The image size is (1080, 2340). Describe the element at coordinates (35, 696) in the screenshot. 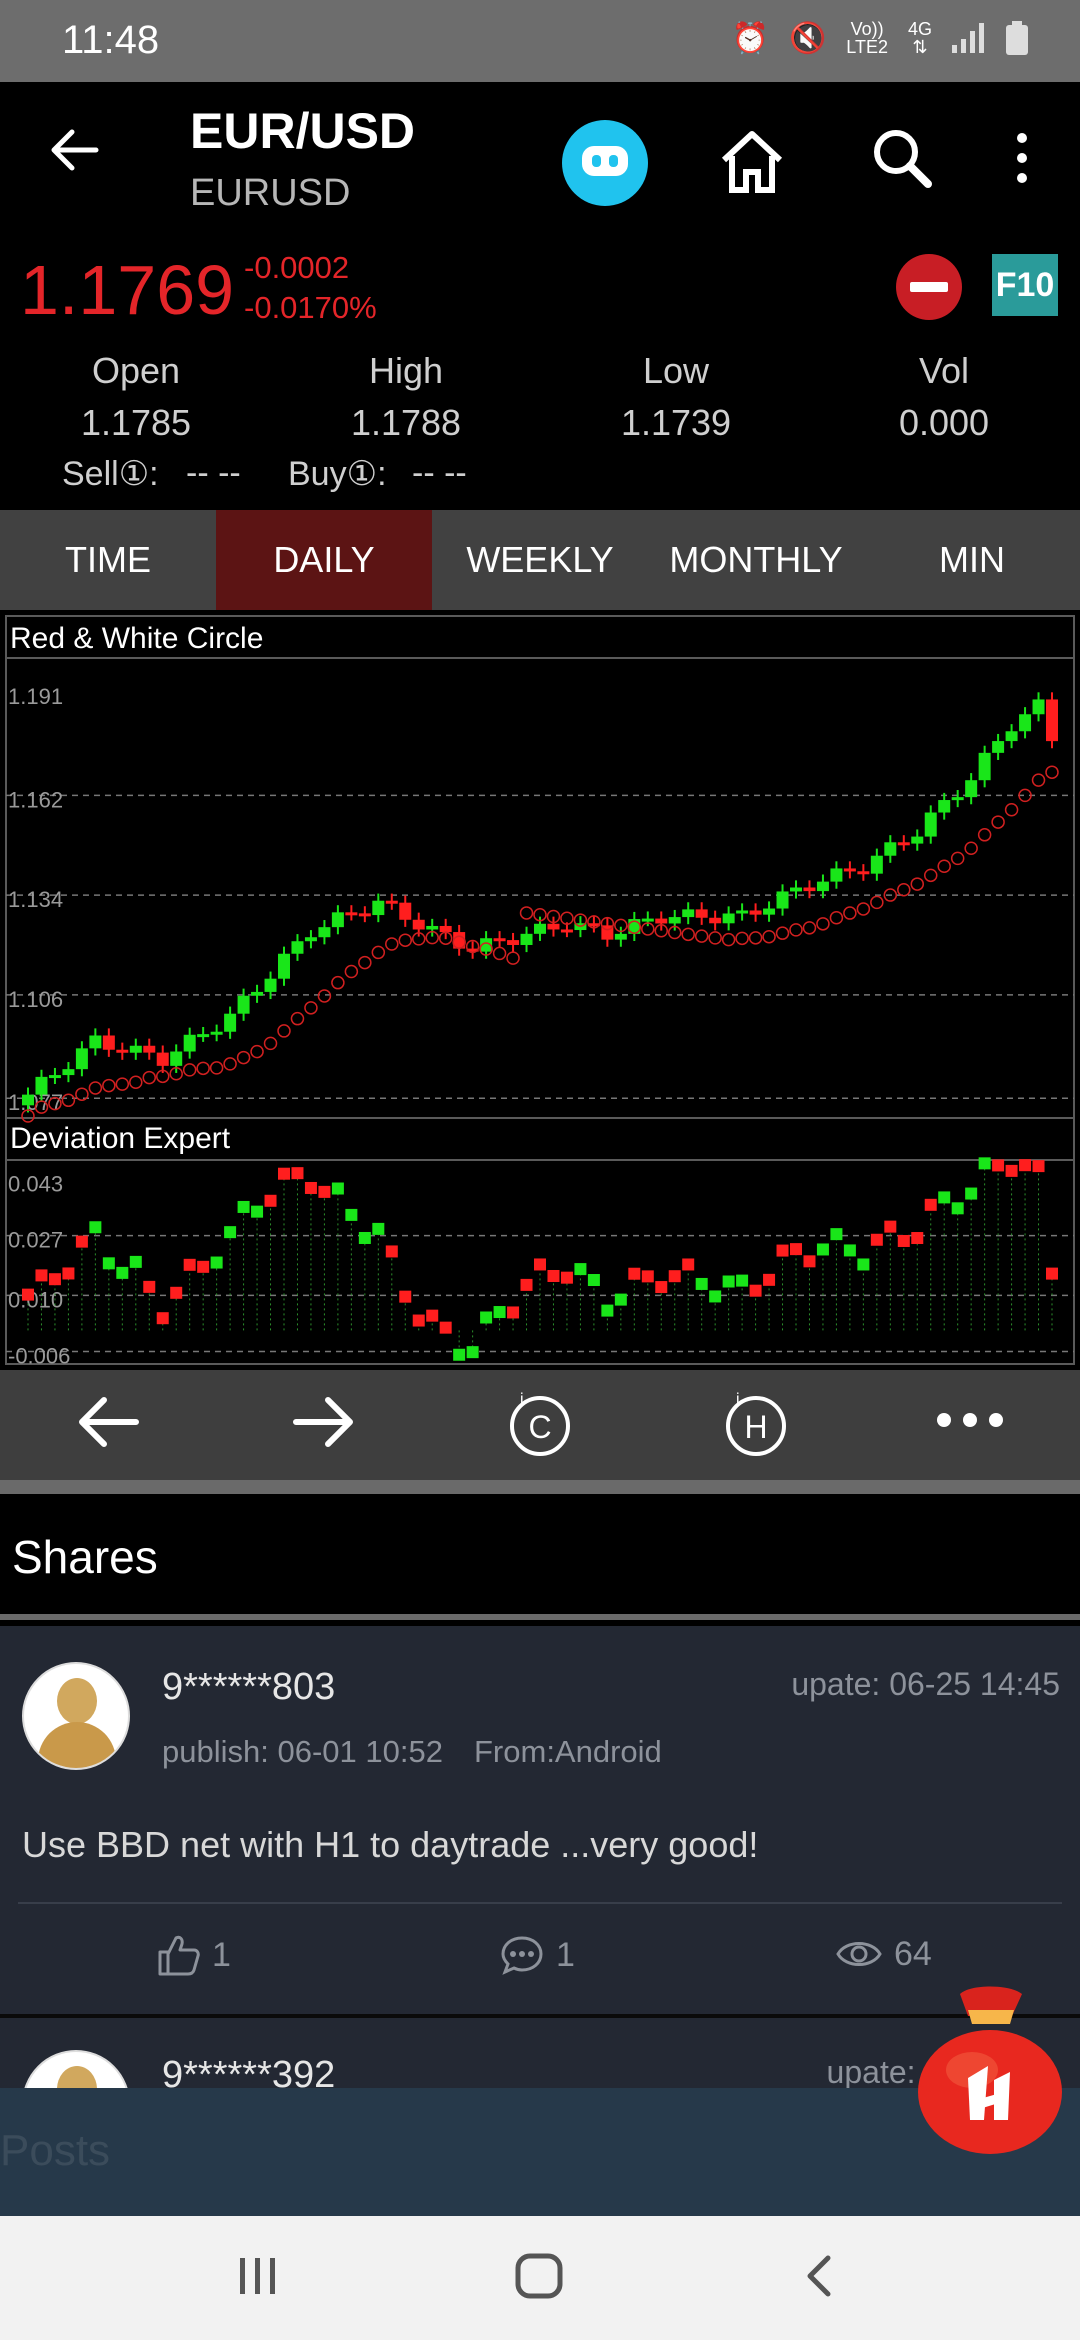

I see `y-tick-label: 1.191` at that location.